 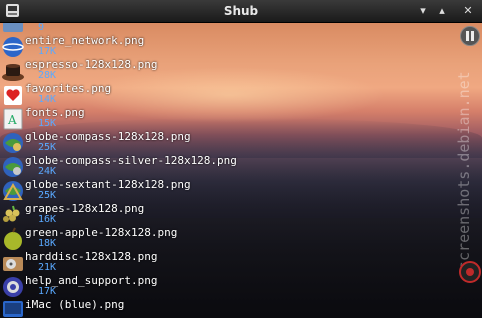 I want to click on grapes-icon, so click(x=11, y=213).